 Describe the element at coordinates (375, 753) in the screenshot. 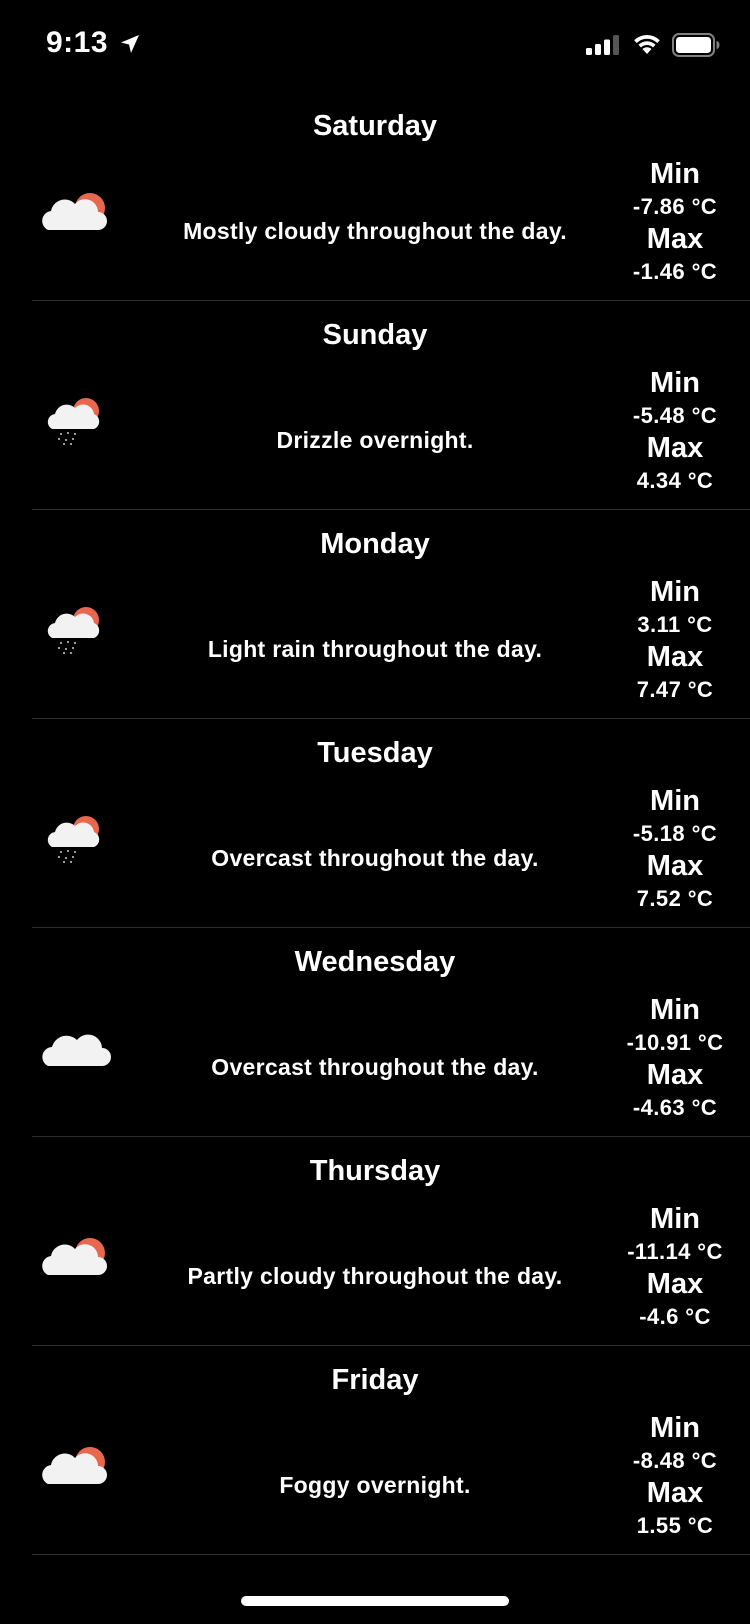

I see `day-name: Tuesday` at that location.